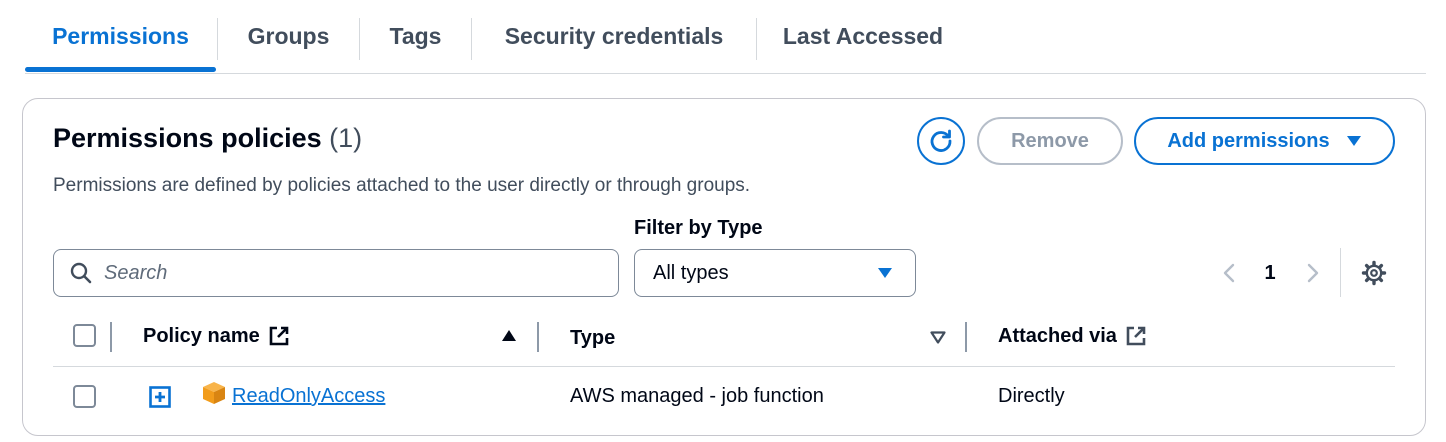  I want to click on column-header-attached-via: Attached via, so click(1072, 336).